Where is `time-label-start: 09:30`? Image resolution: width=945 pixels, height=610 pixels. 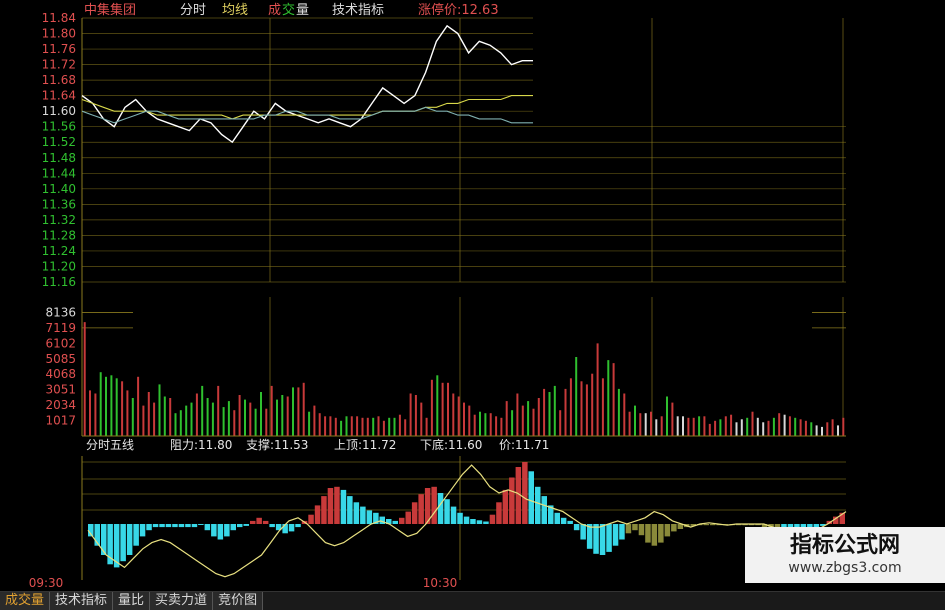
time-label-start: 09:30 is located at coordinates (46, 583).